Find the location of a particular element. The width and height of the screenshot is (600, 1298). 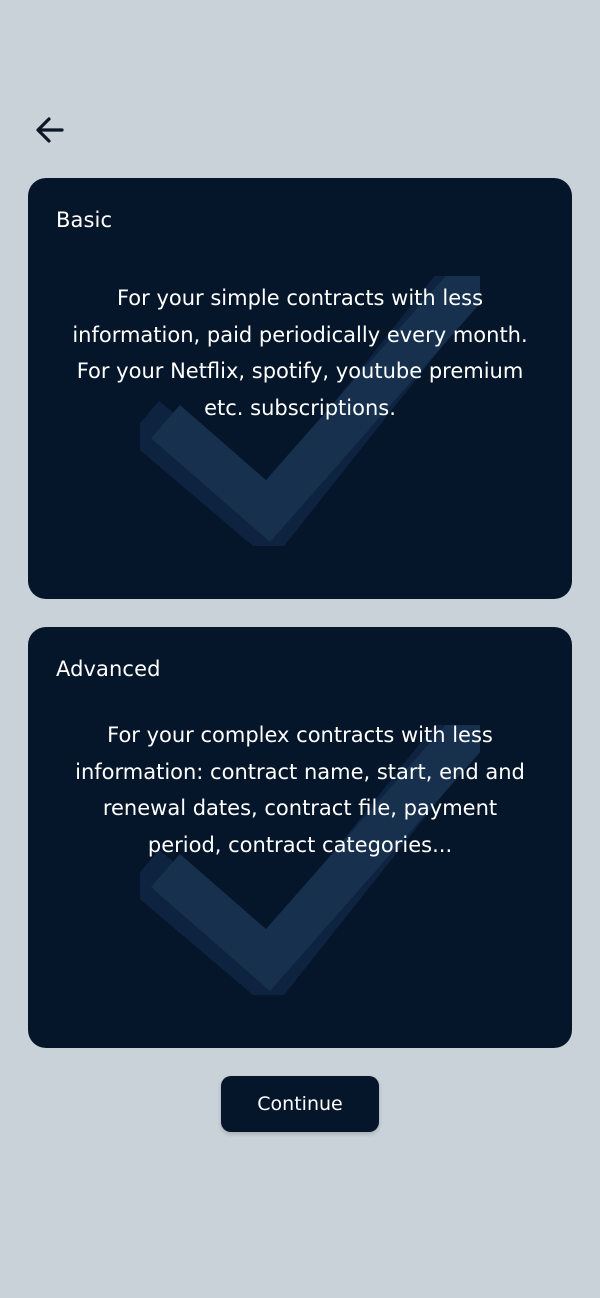

back-button is located at coordinates (50, 130).